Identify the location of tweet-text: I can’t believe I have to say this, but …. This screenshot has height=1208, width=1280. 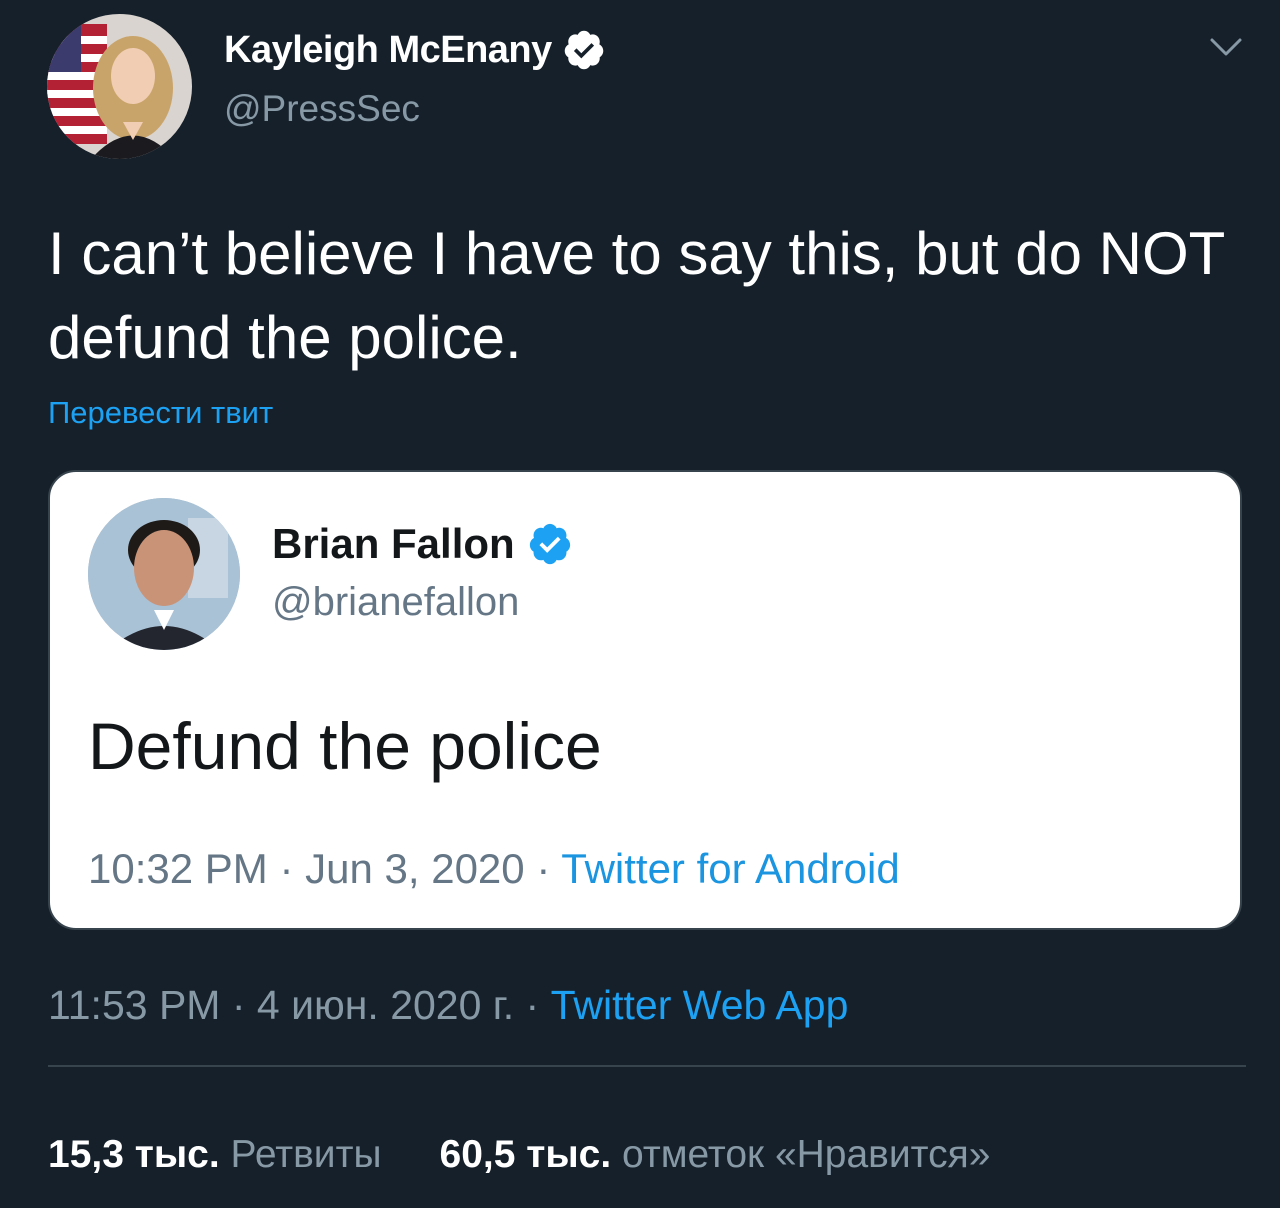
(636, 295).